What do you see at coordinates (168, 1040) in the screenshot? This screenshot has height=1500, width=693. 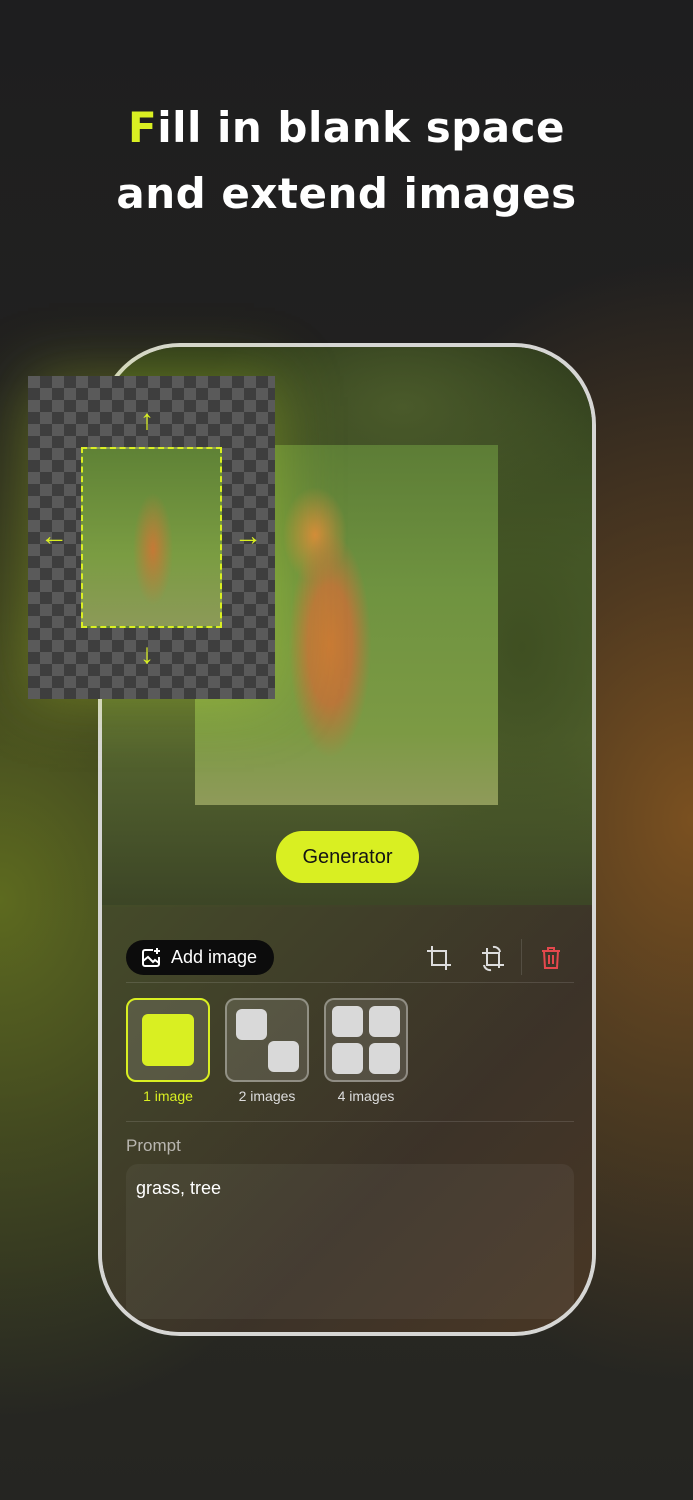 I see `option-1-image` at bounding box center [168, 1040].